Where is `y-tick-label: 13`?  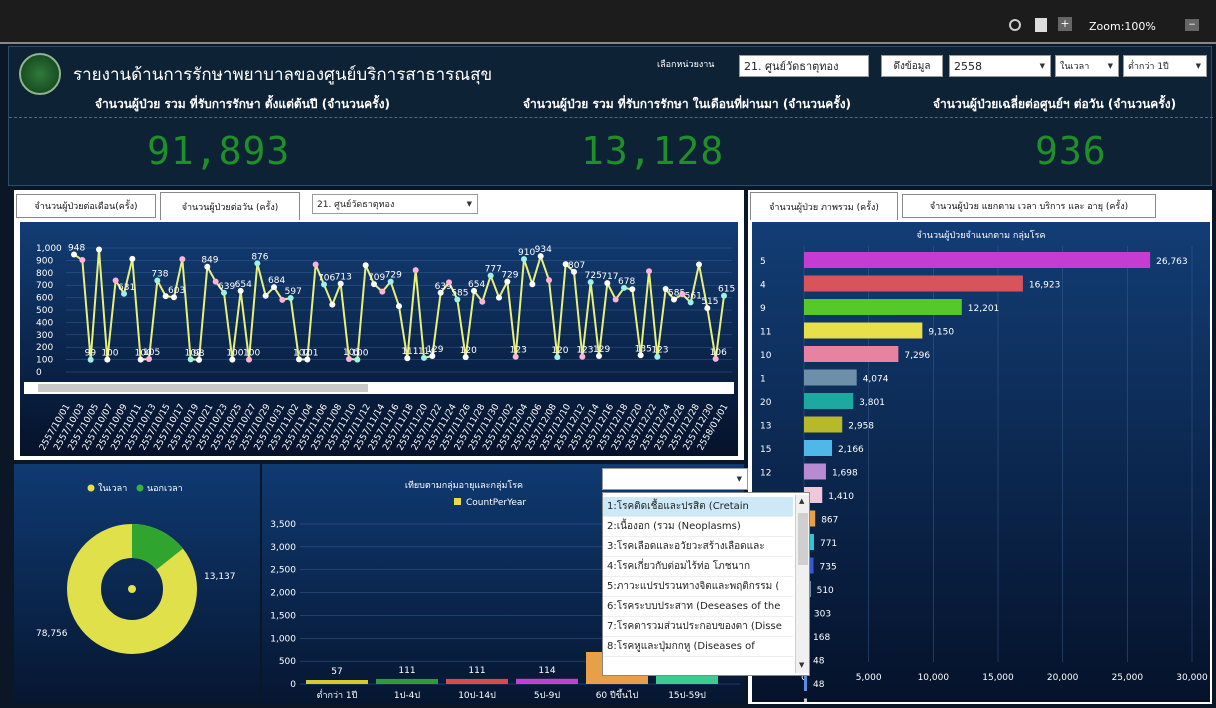 y-tick-label: 13 is located at coordinates (765, 427).